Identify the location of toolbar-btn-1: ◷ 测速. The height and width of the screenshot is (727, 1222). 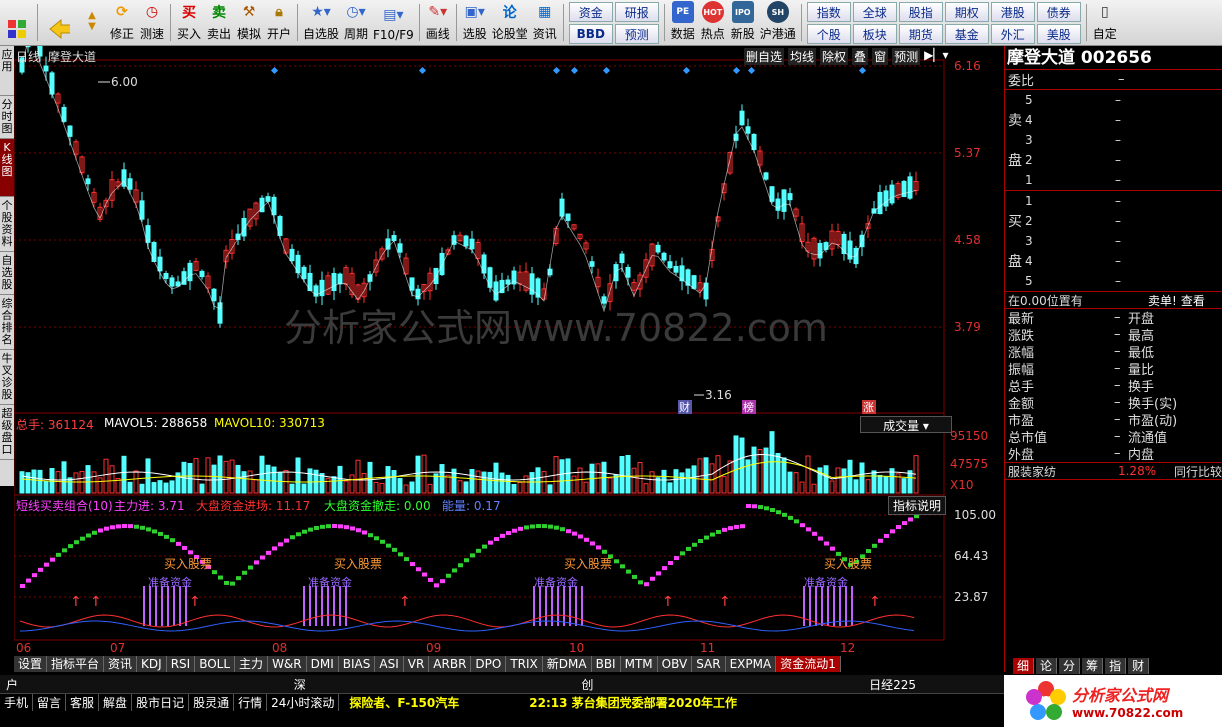
(152, 22).